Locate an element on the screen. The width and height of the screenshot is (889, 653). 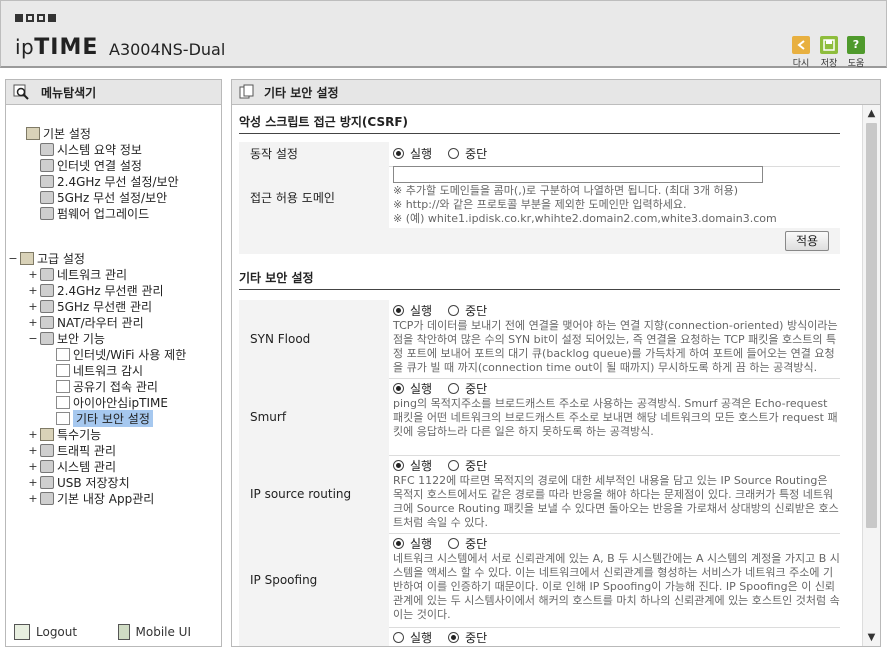
back-icon is located at coordinates (801, 45).